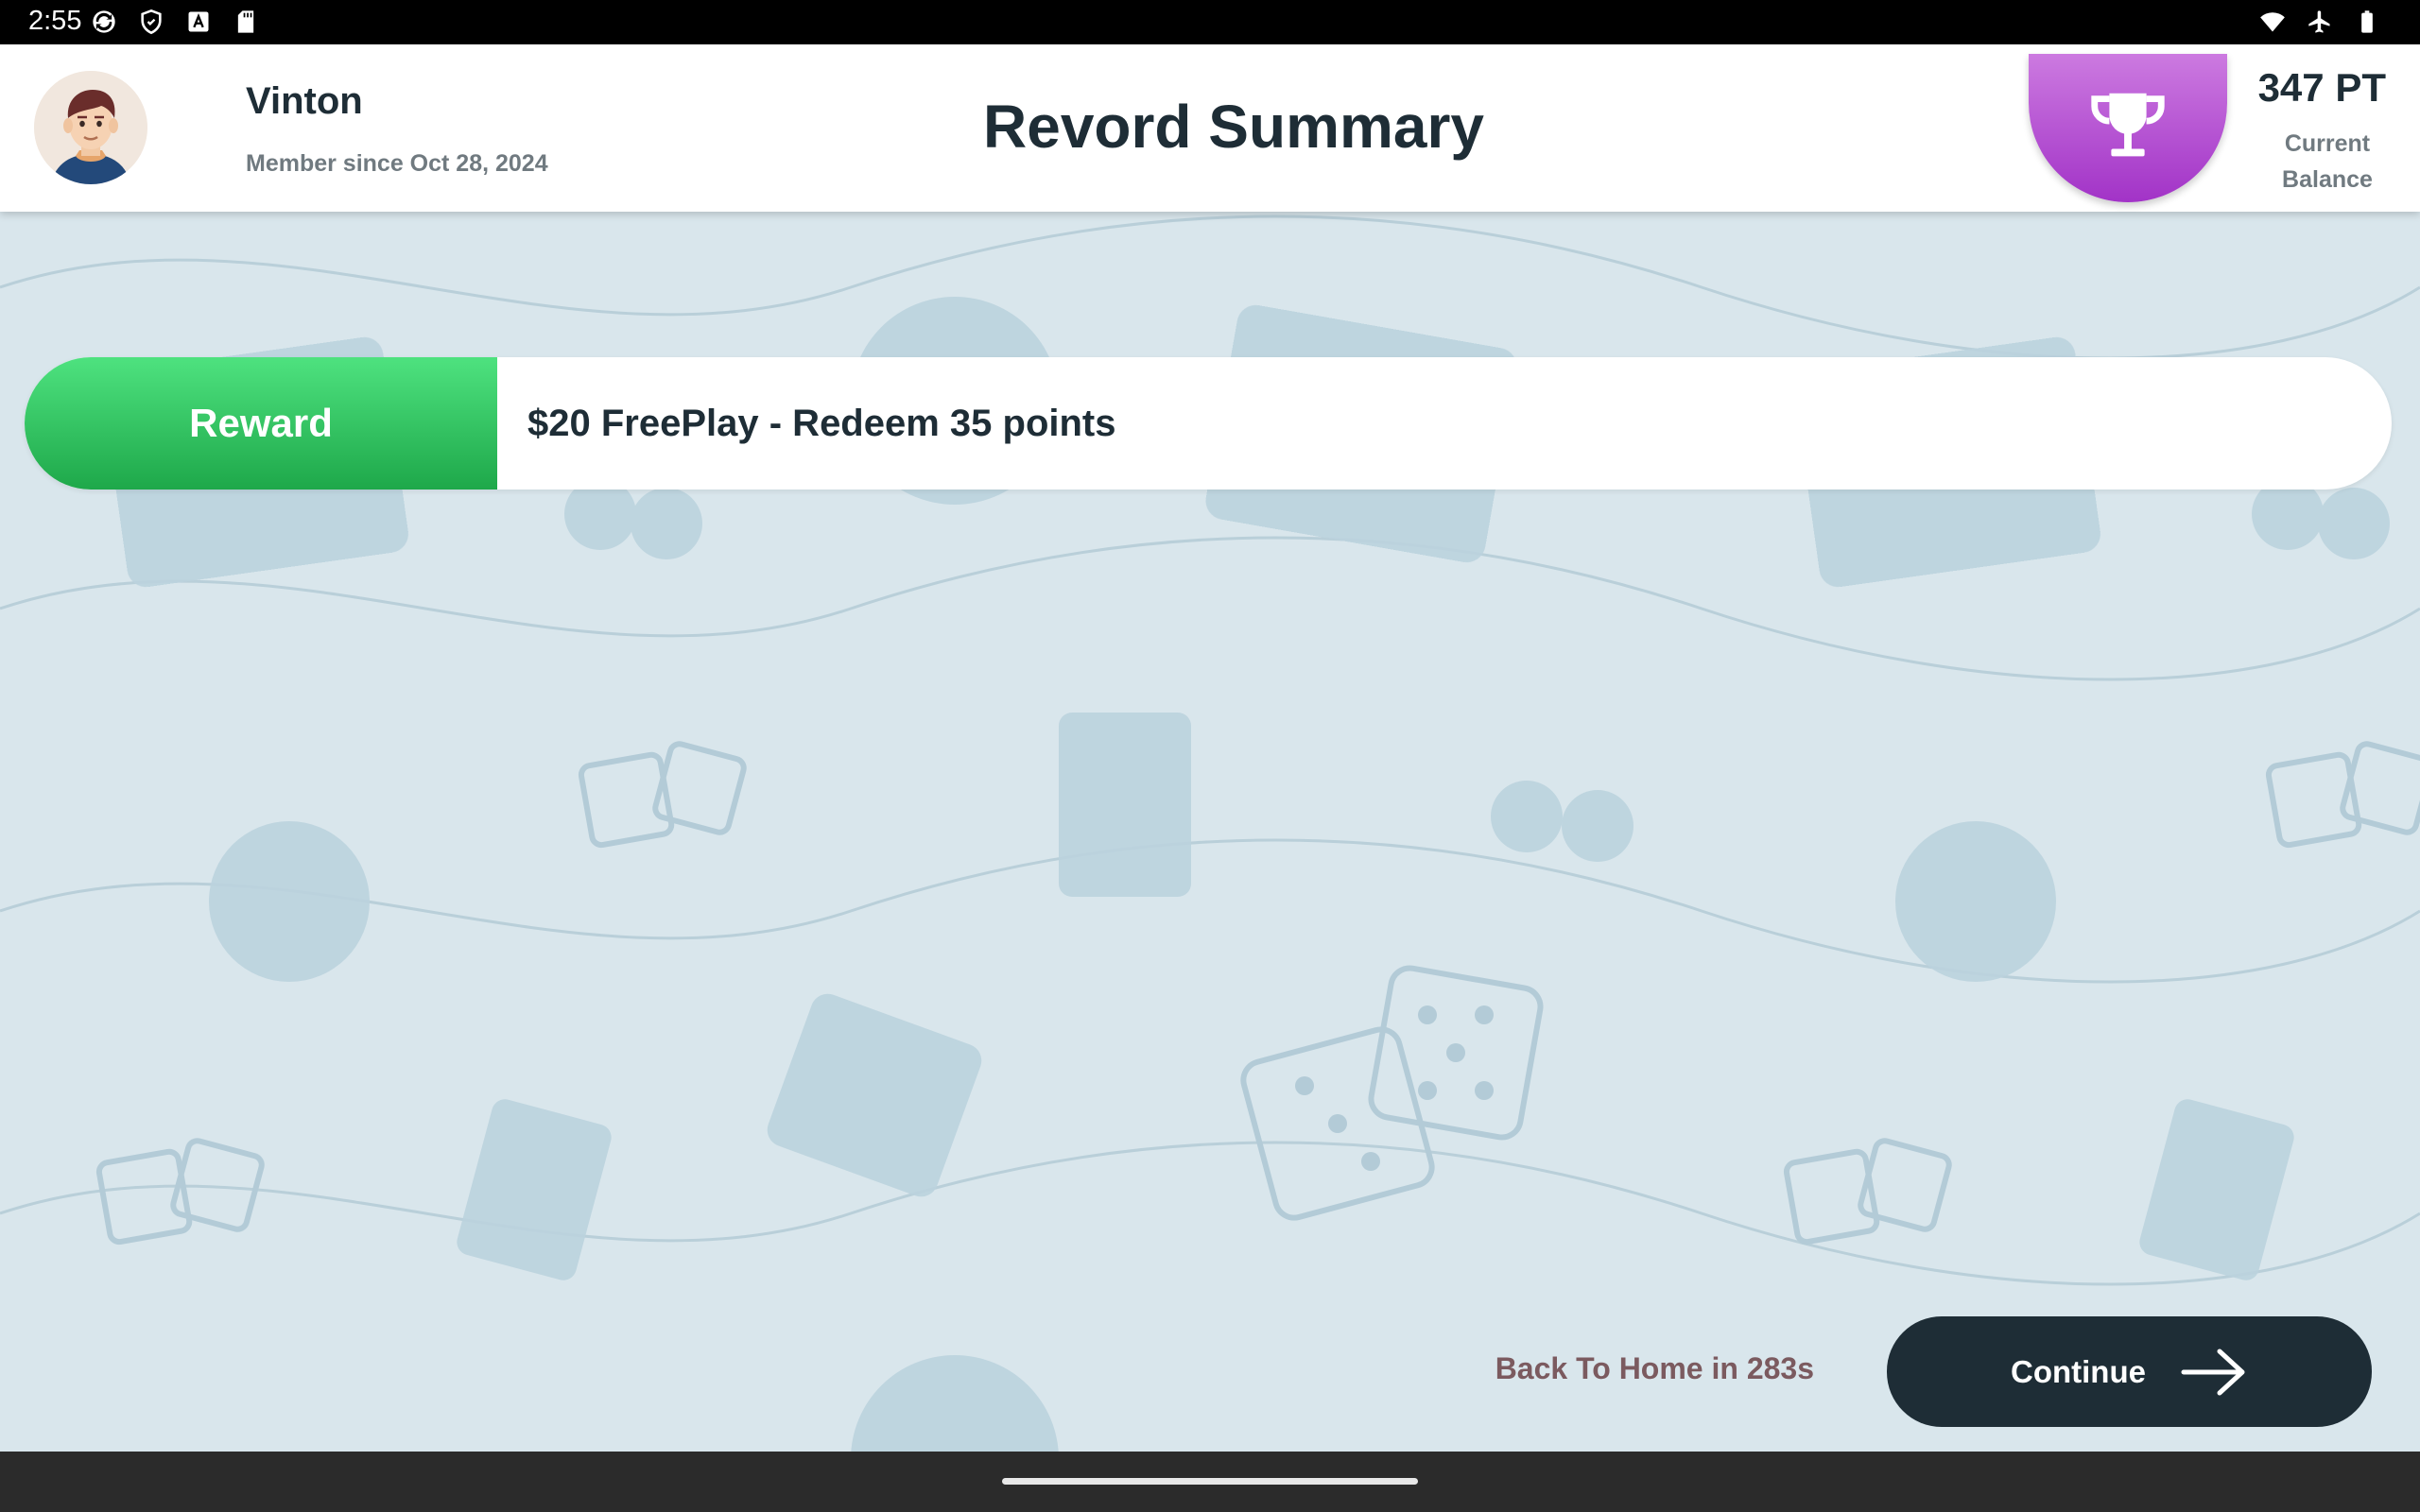 The image size is (2420, 1512). I want to click on continue-button: Continue, so click(2129, 1371).